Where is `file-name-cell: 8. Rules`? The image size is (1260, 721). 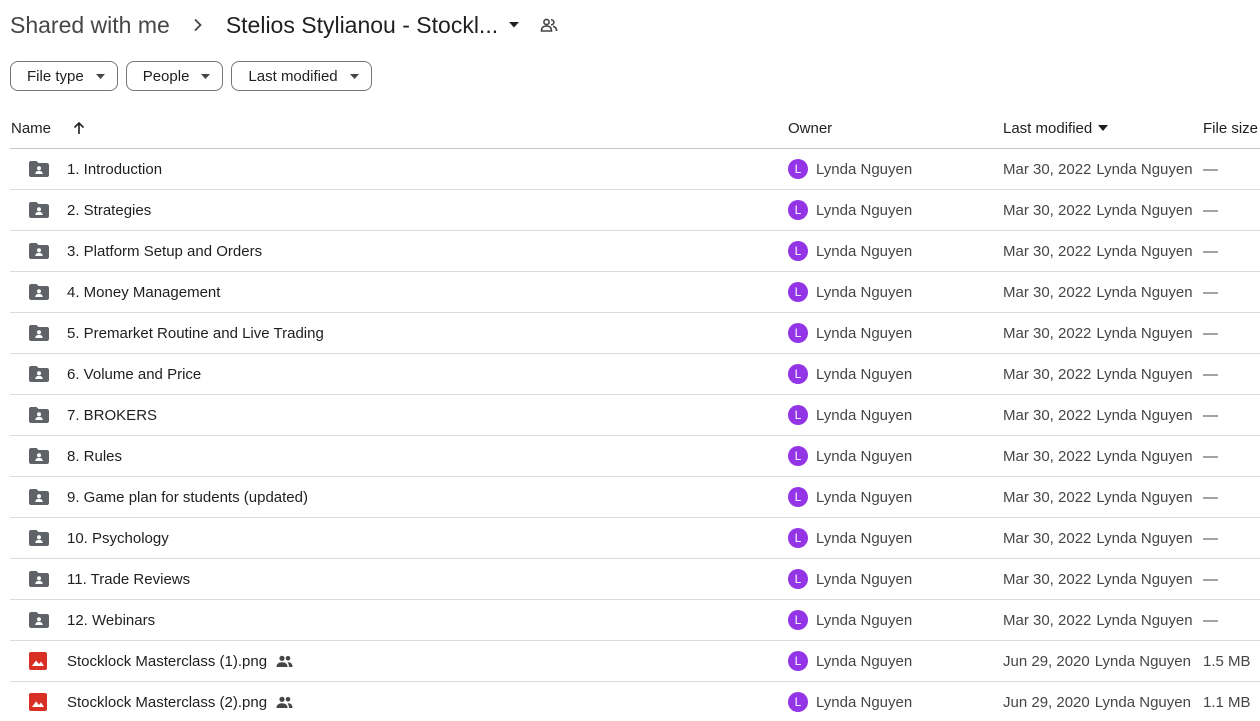 file-name-cell: 8. Rules is located at coordinates (94, 456).